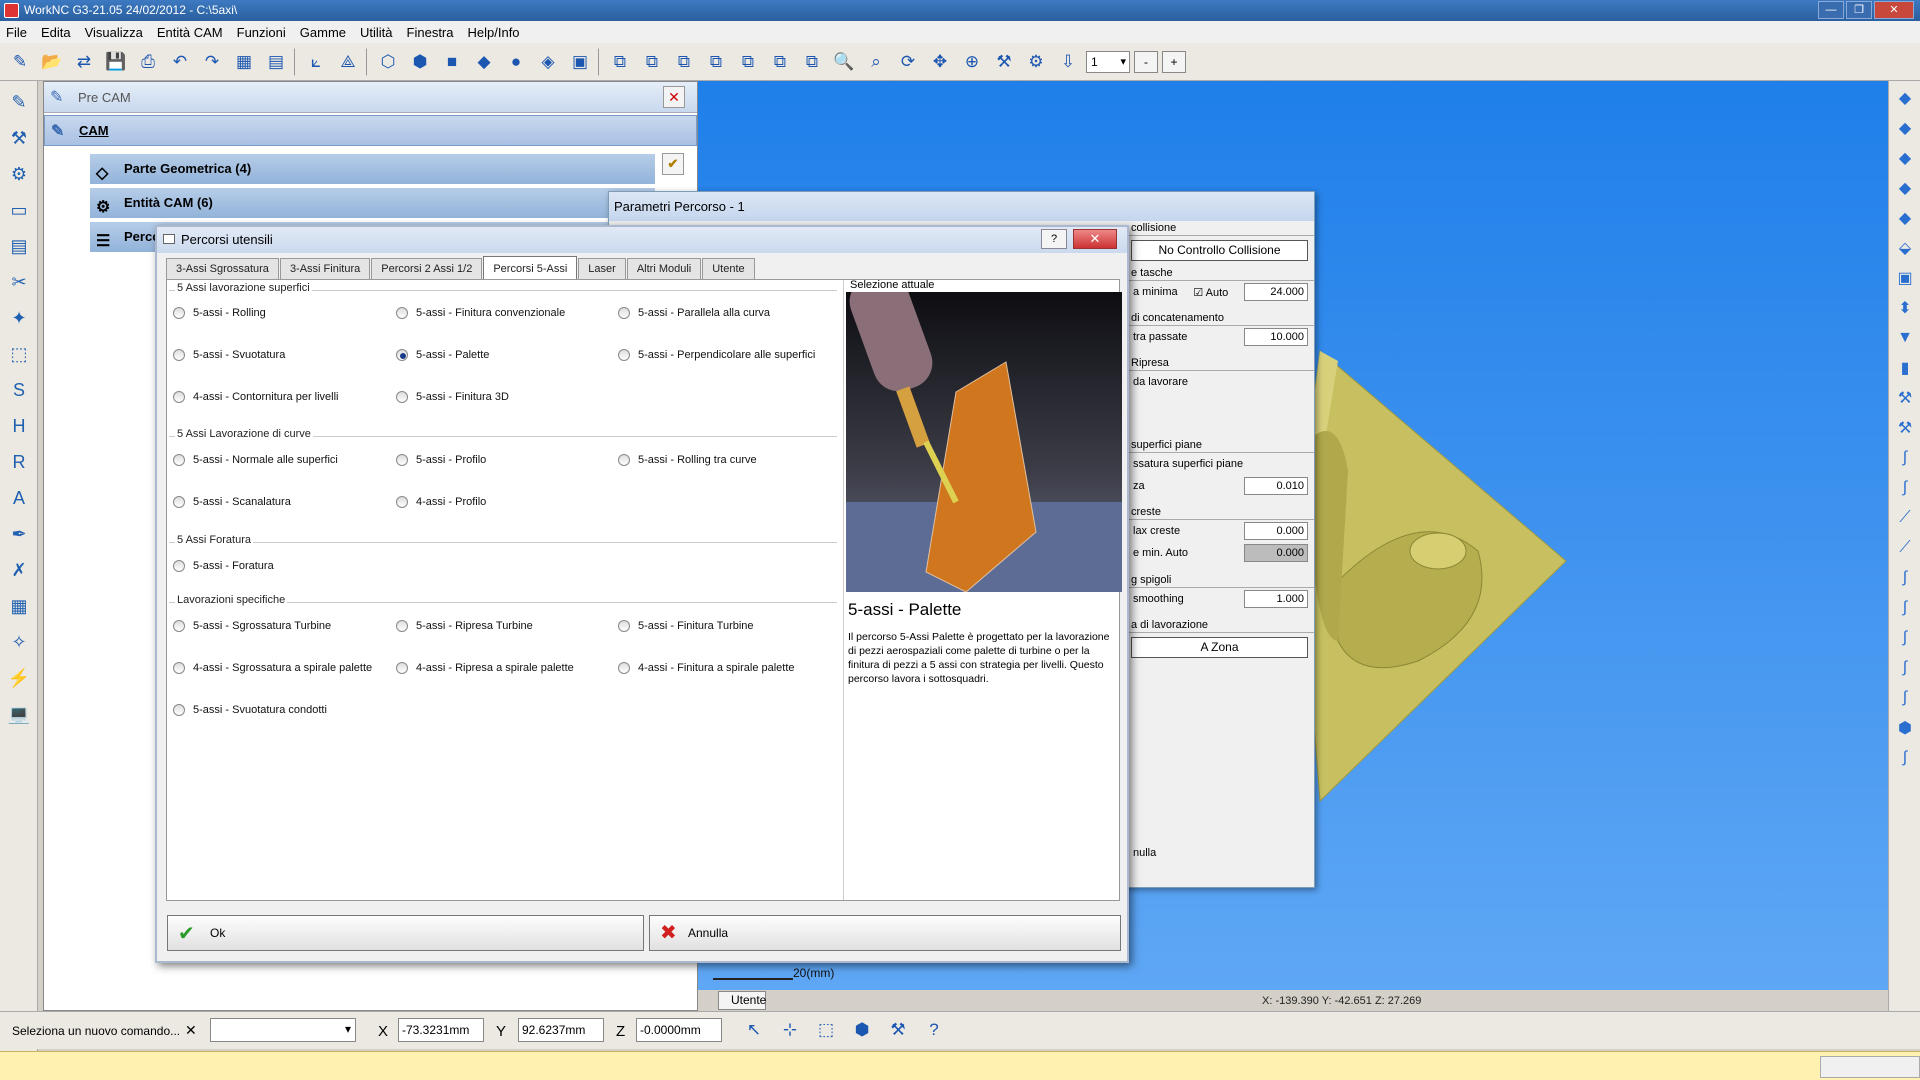 The width and height of the screenshot is (1920, 1080). I want to click on tool-cut-icon: ✂, so click(19, 282).